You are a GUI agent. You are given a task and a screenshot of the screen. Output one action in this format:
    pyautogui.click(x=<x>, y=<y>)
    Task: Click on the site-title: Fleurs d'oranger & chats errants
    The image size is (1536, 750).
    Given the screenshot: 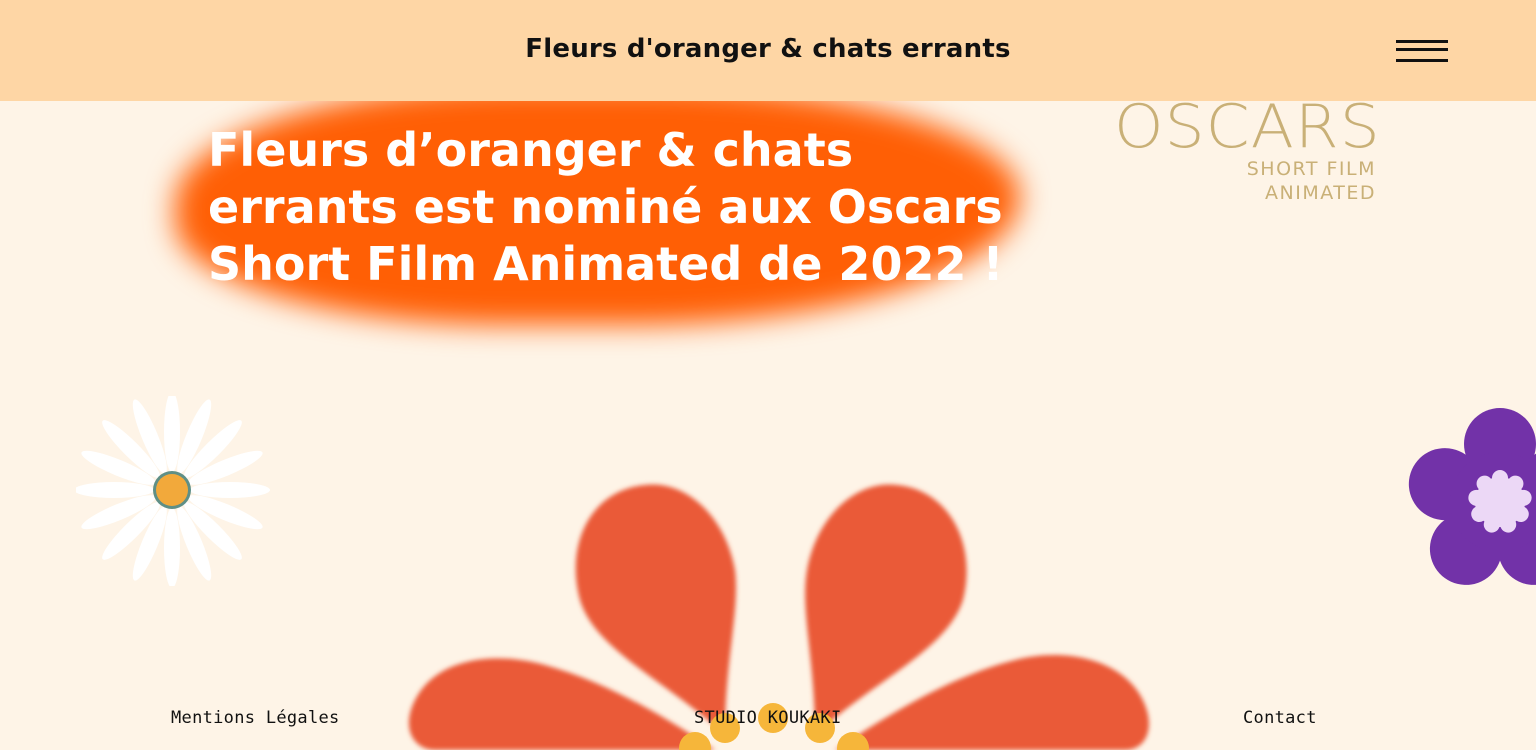 What is the action you would take?
    pyautogui.click(x=768, y=49)
    